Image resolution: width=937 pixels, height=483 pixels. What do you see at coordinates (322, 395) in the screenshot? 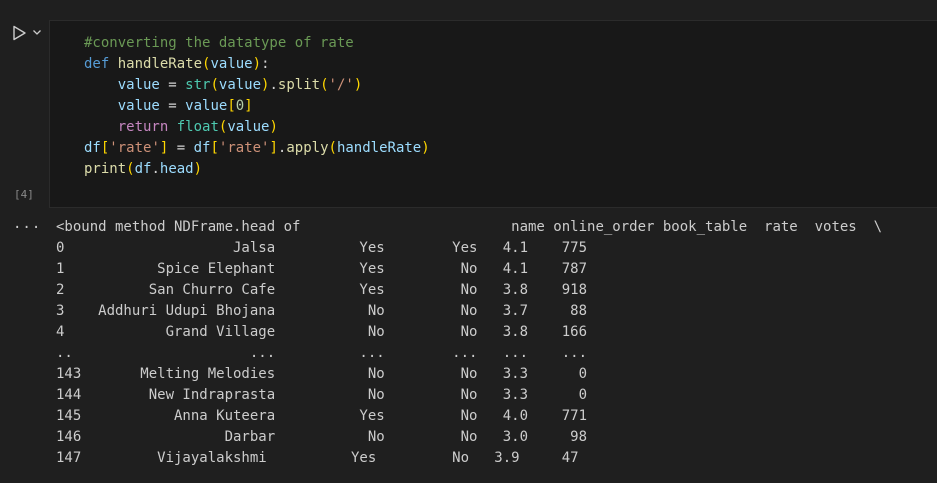
I see `output-line: 144 New Indraprasta No No 3.3 0` at bounding box center [322, 395].